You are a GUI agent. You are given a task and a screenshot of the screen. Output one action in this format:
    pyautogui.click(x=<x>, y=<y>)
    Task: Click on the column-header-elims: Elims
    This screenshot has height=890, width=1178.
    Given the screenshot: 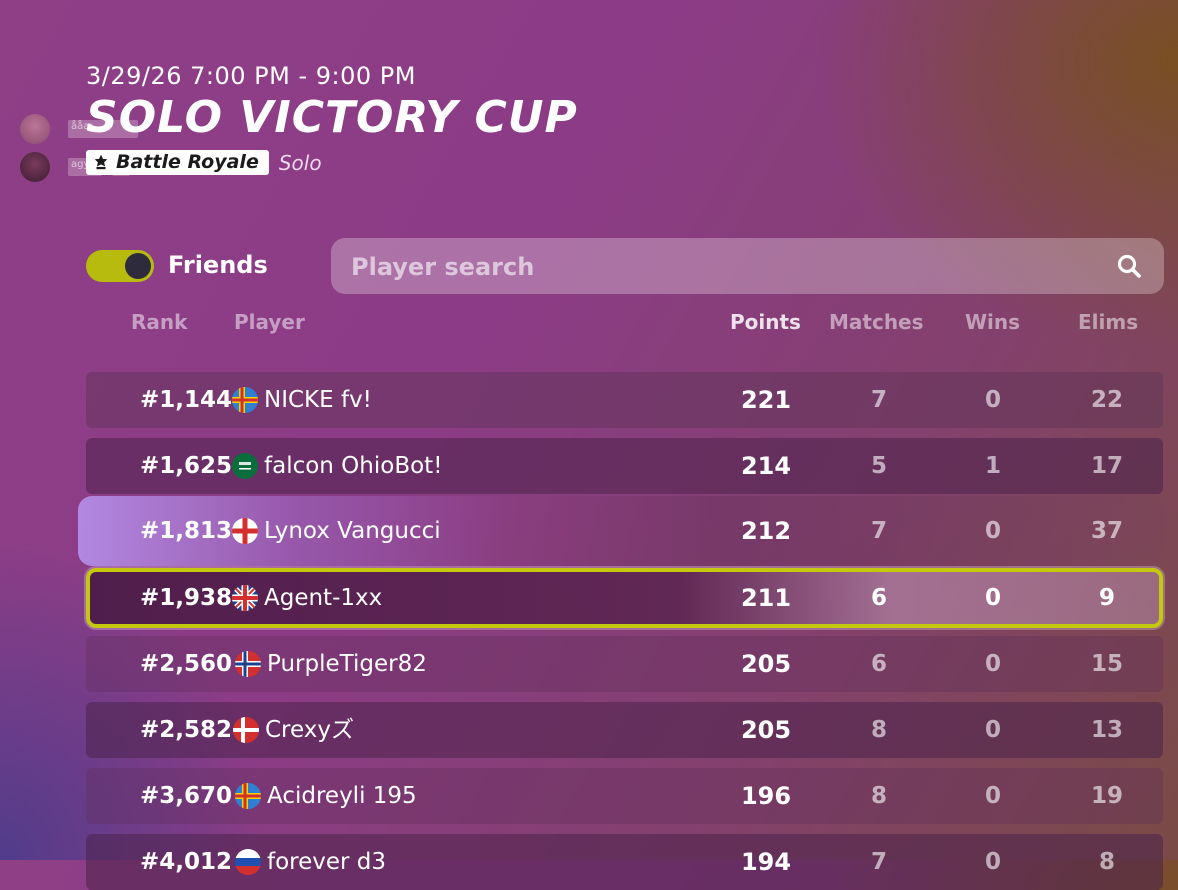 What is the action you would take?
    pyautogui.click(x=1108, y=322)
    